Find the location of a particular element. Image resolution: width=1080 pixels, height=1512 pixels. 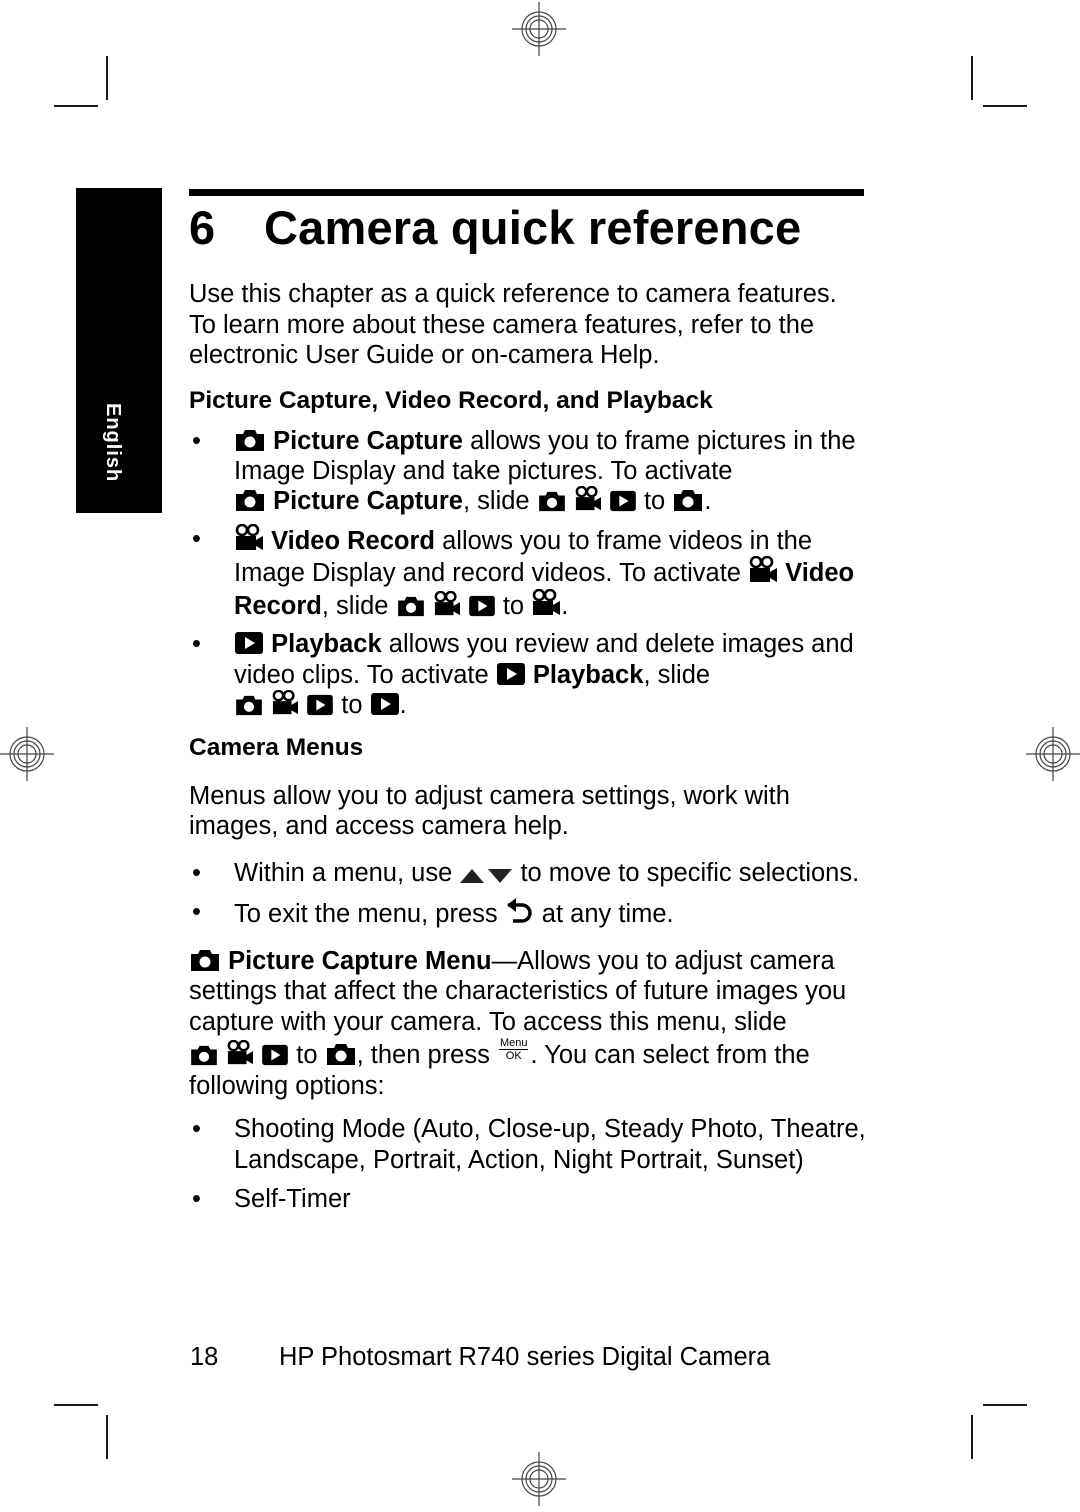

up-down-arrows-icon is located at coordinates (486, 876).